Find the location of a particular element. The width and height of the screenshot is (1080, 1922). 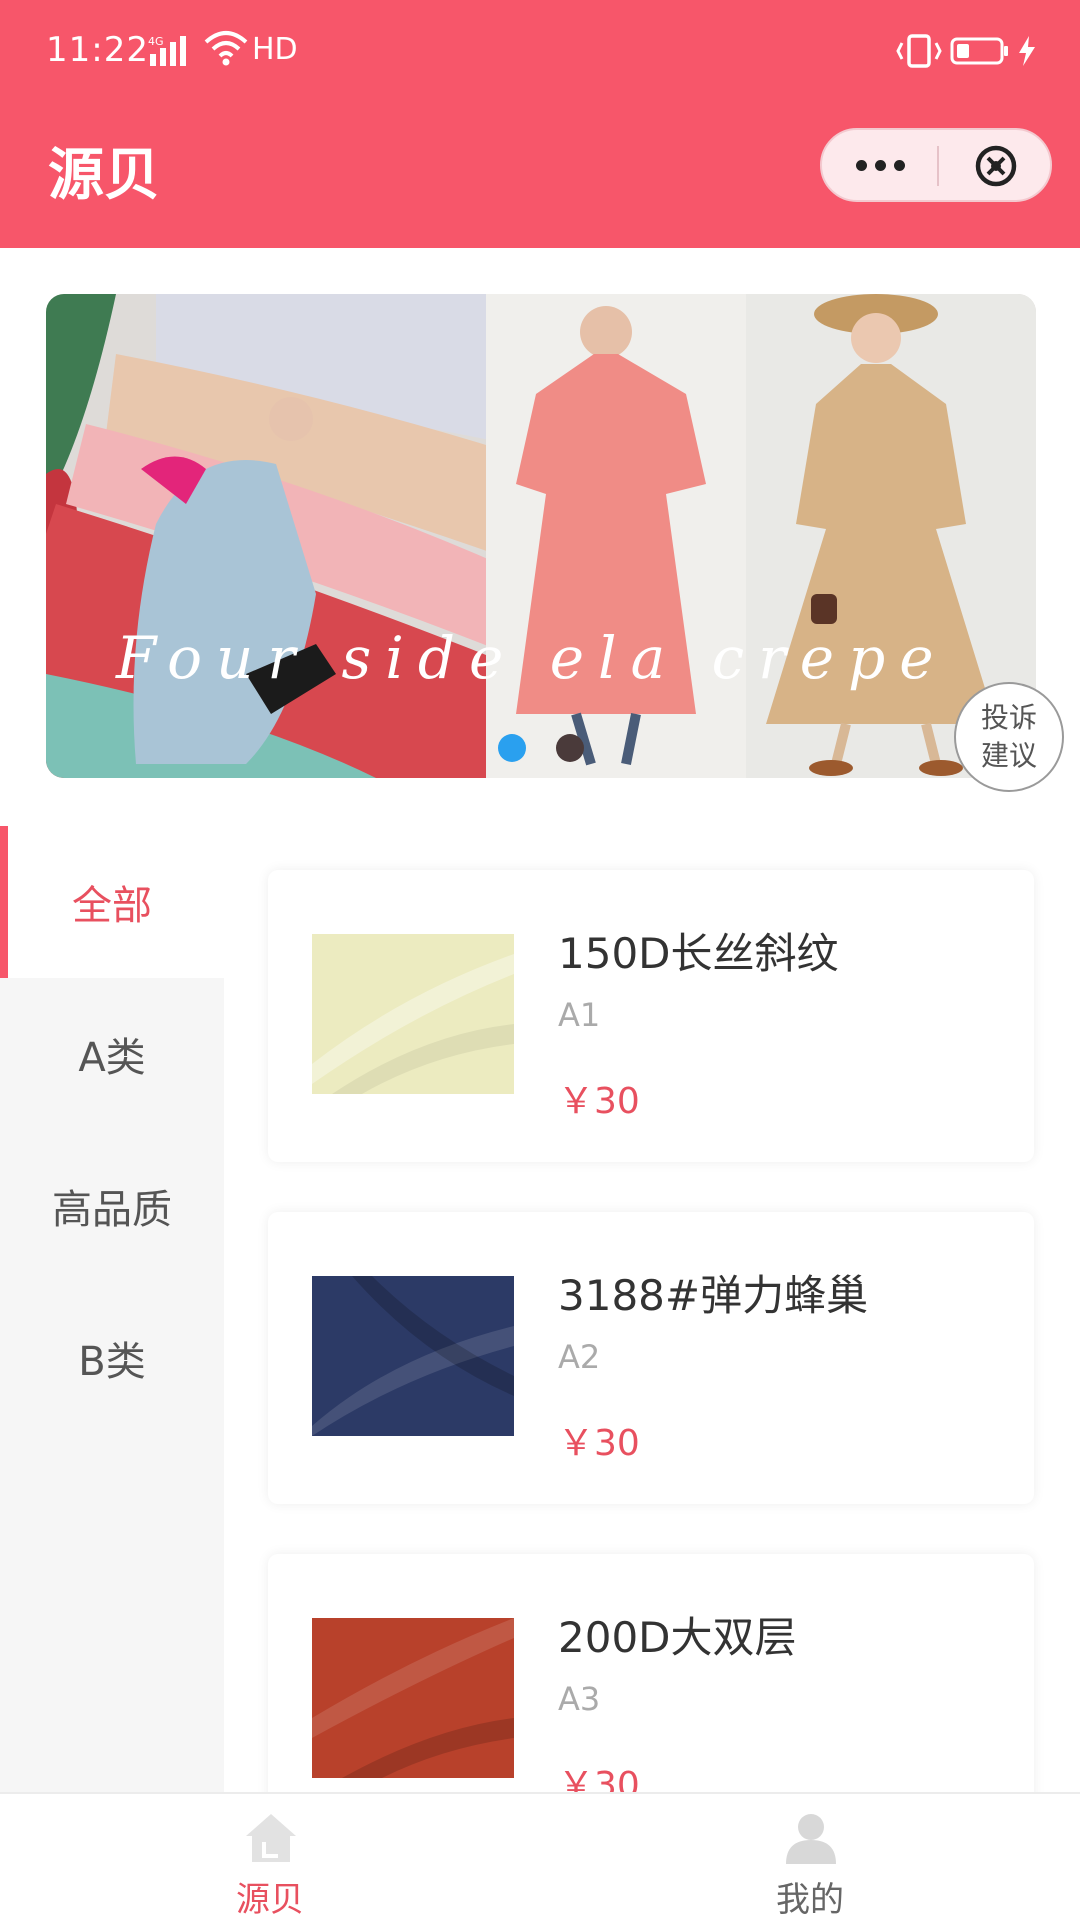

feedback-label-line1: 投诉 is located at coordinates (1008, 717).